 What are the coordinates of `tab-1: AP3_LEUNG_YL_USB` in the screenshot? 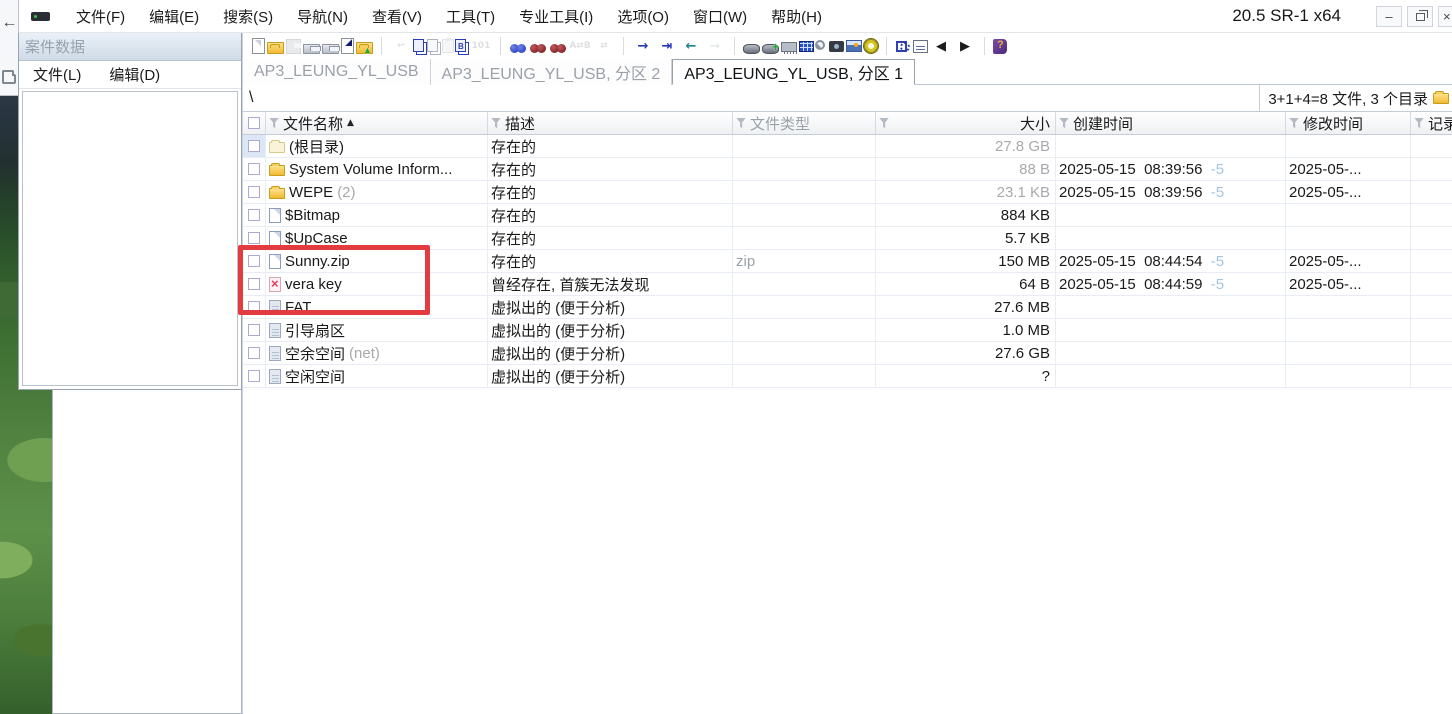 It's located at (337, 72).